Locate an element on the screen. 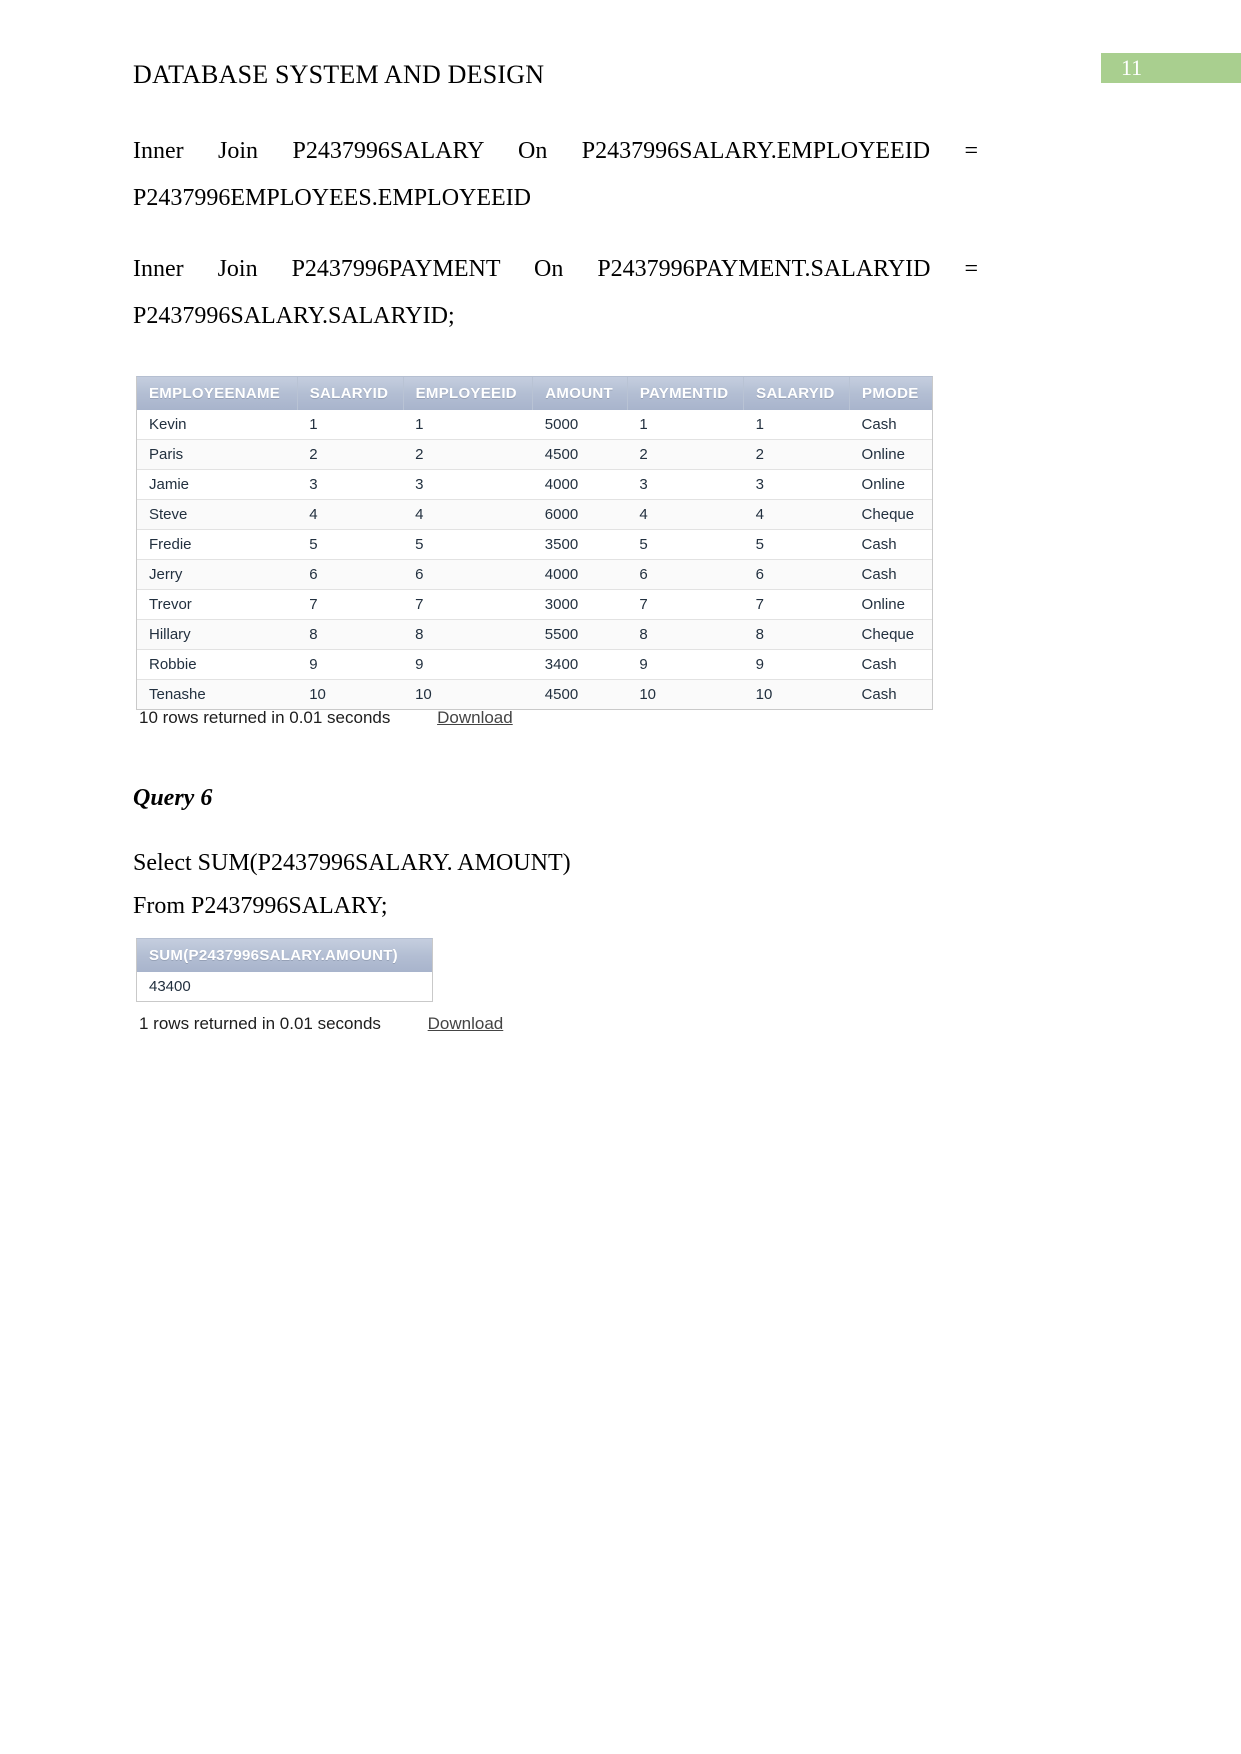 The height and width of the screenshot is (1754, 1241). table-cell: 3000 is located at coordinates (580, 604).